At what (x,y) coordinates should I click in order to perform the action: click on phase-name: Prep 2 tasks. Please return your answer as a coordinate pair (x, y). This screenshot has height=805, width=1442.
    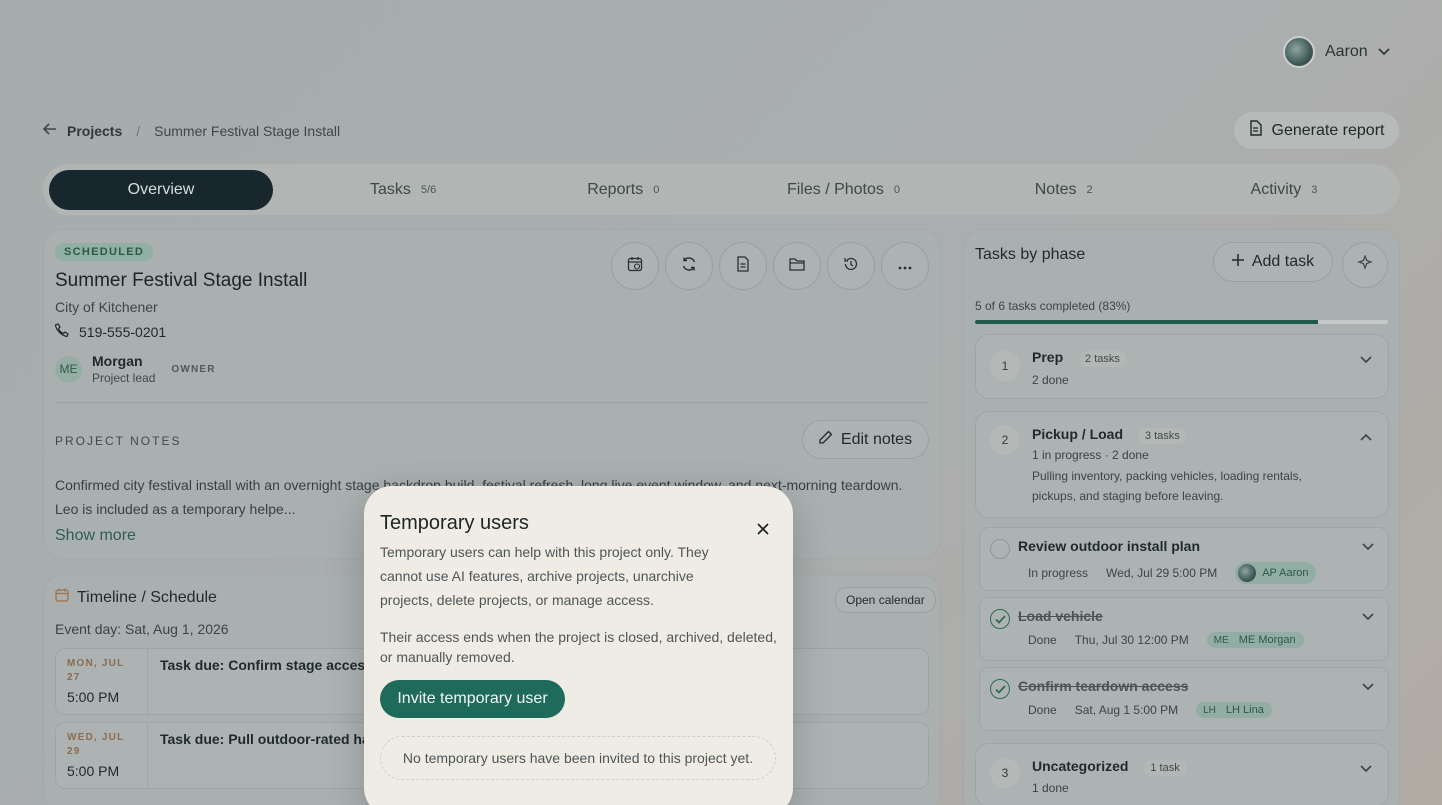
    Looking at the image, I should click on (1079, 358).